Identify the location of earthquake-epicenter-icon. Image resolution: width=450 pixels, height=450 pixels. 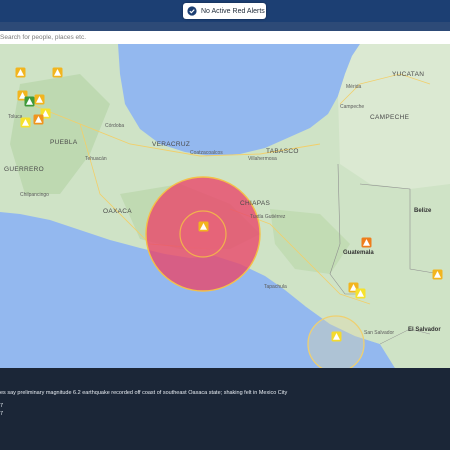
(203, 226).